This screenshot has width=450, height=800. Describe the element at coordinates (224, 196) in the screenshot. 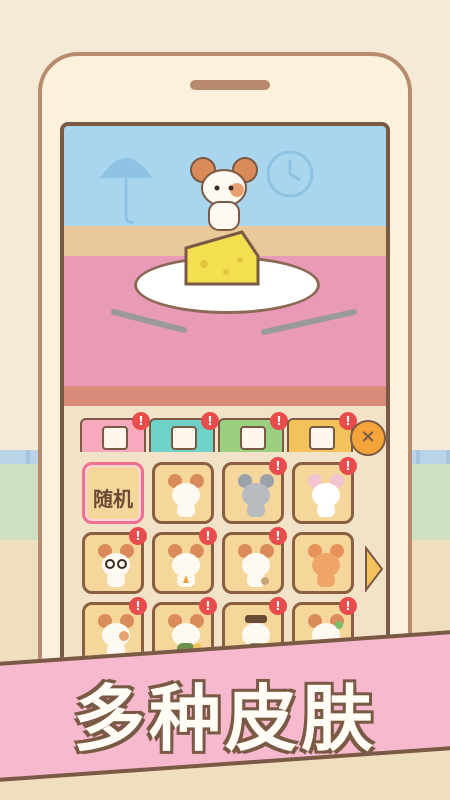

I see `hamster-character` at that location.